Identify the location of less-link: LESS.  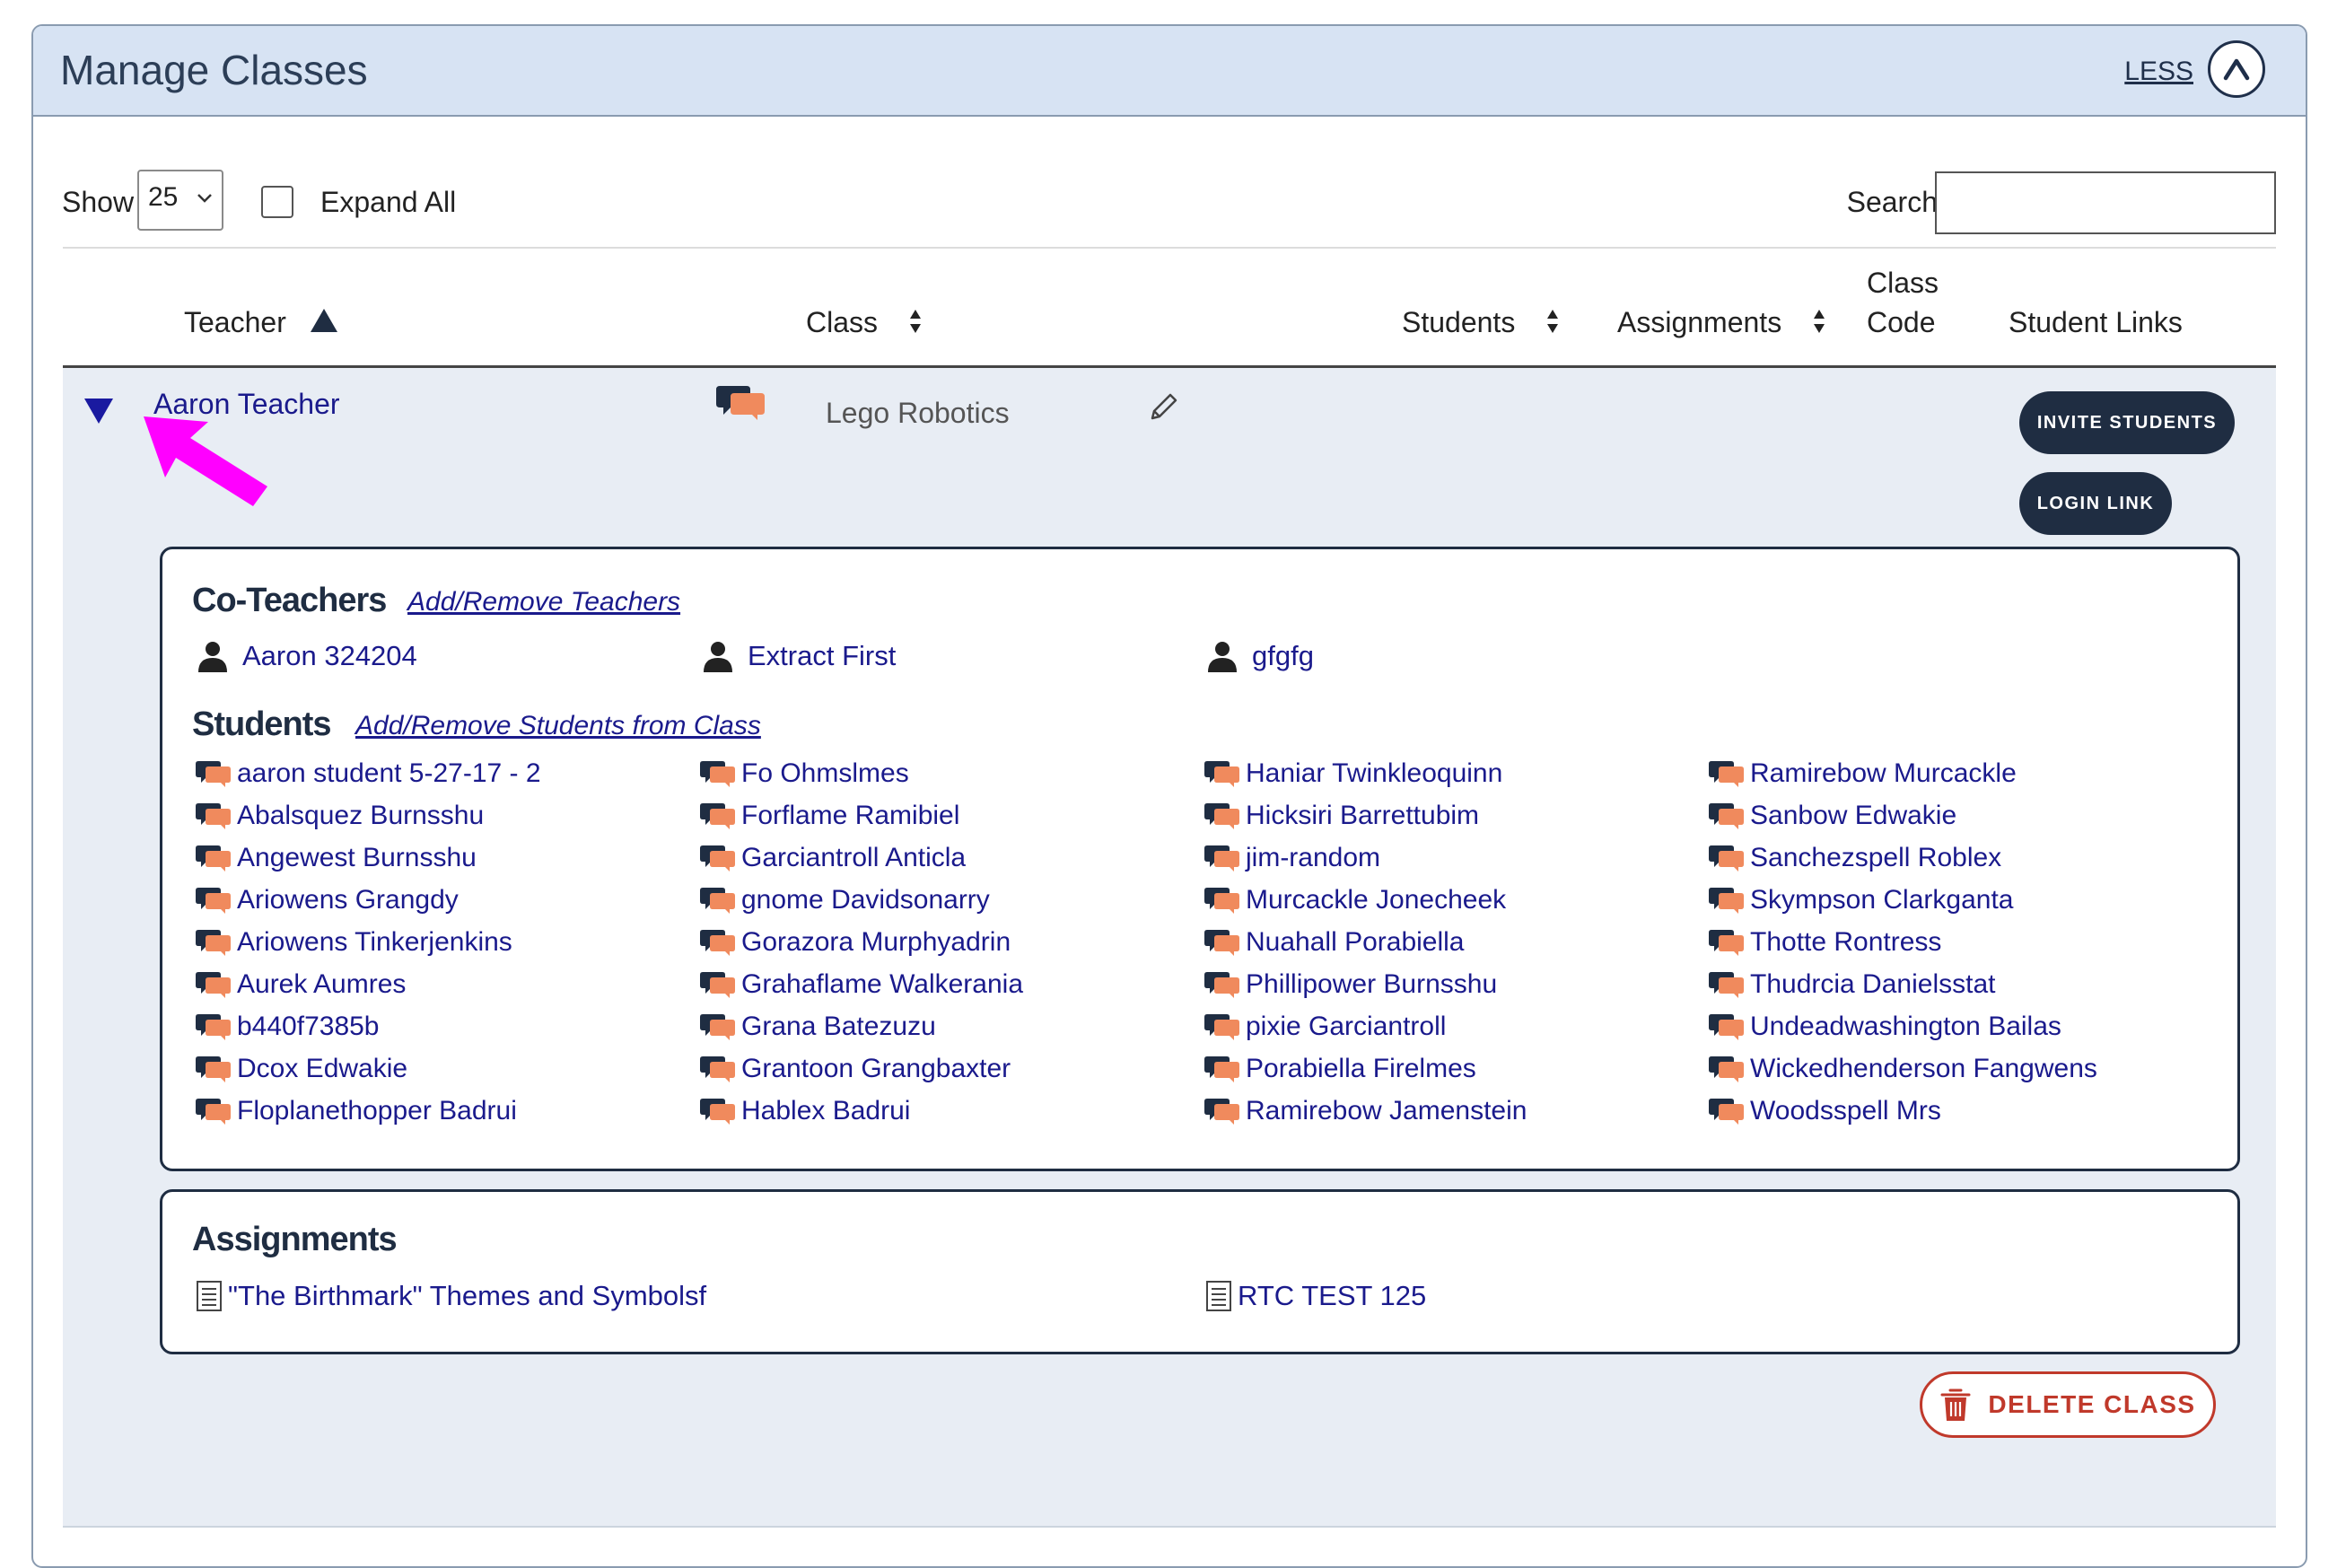
(2158, 72).